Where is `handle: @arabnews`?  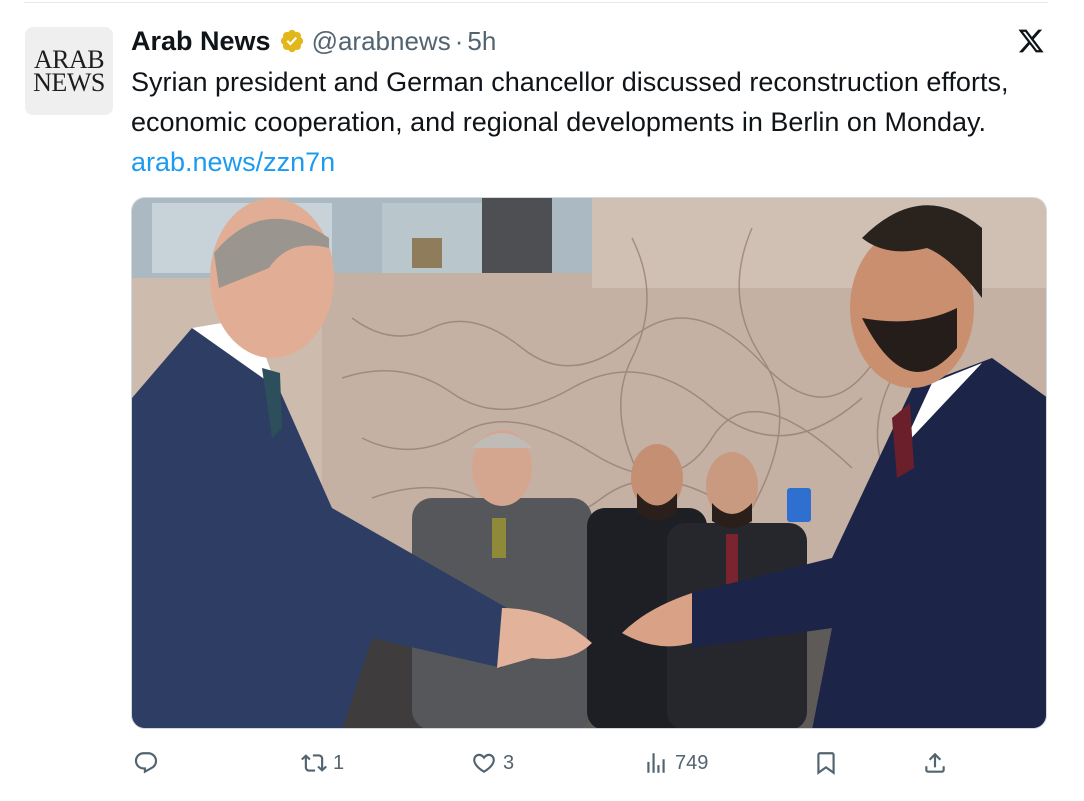 handle: @arabnews is located at coordinates (381, 41).